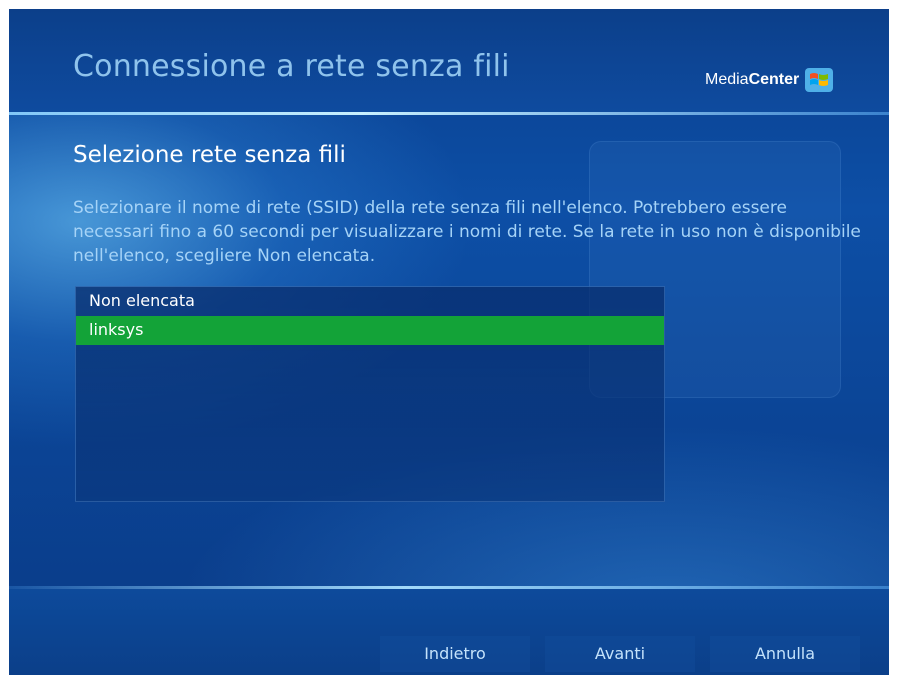 The image size is (898, 684). What do you see at coordinates (209, 155) in the screenshot?
I see `page-title: Selezione rete senza fili` at bounding box center [209, 155].